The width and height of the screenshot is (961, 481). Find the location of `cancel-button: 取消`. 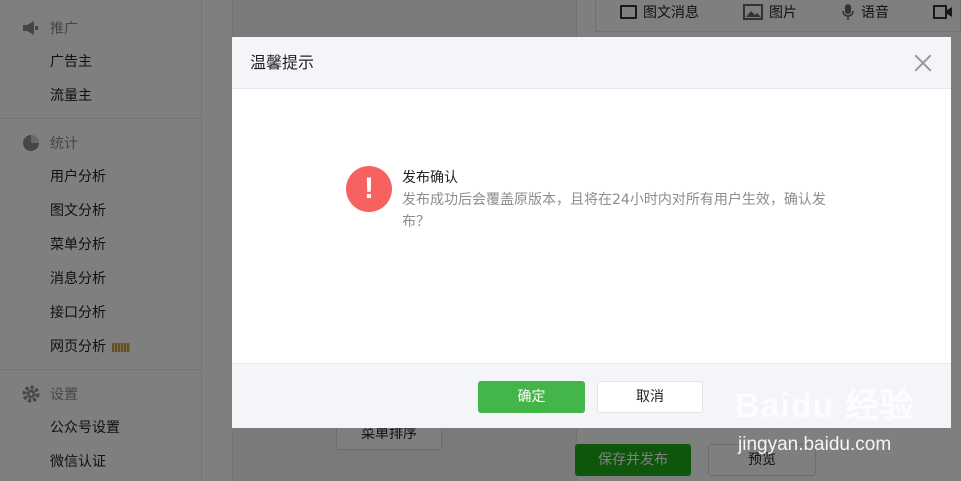

cancel-button: 取消 is located at coordinates (650, 397).